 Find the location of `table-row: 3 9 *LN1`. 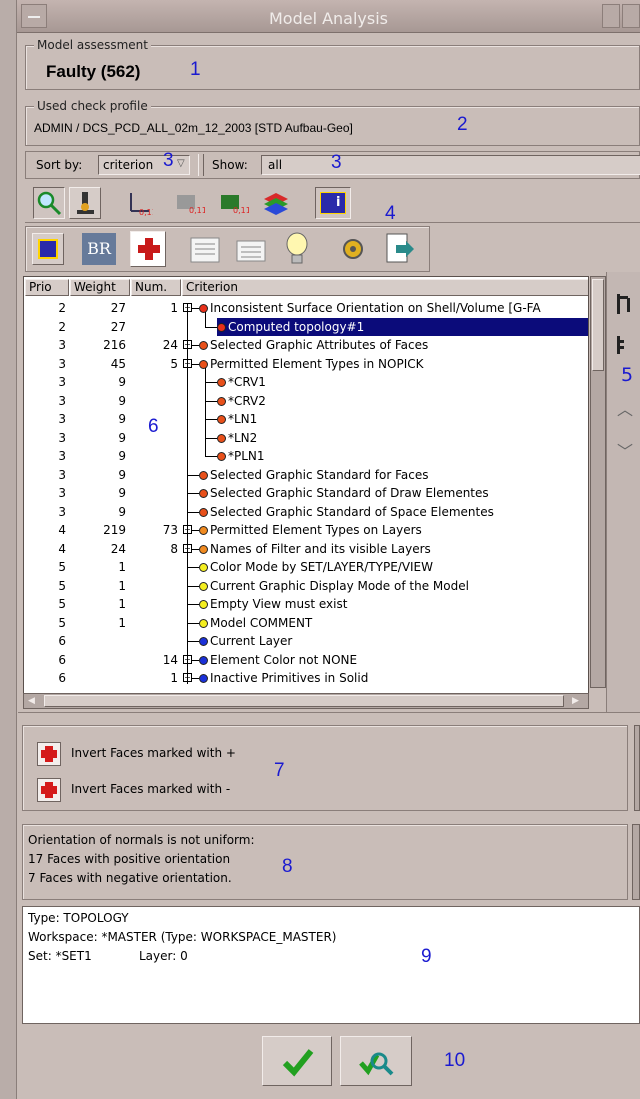

table-row: 3 9 *LN1 is located at coordinates (306, 419).